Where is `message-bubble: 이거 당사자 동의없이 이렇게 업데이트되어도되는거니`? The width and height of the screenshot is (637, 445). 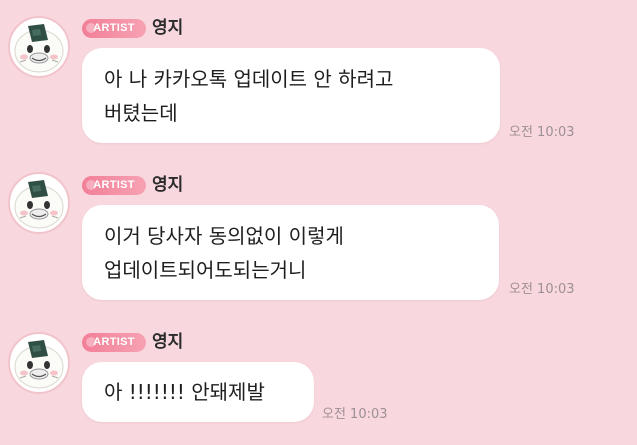
message-bubble: 이거 당사자 동의없이 이렇게 업데이트되어도되는거니 is located at coordinates (290, 252).